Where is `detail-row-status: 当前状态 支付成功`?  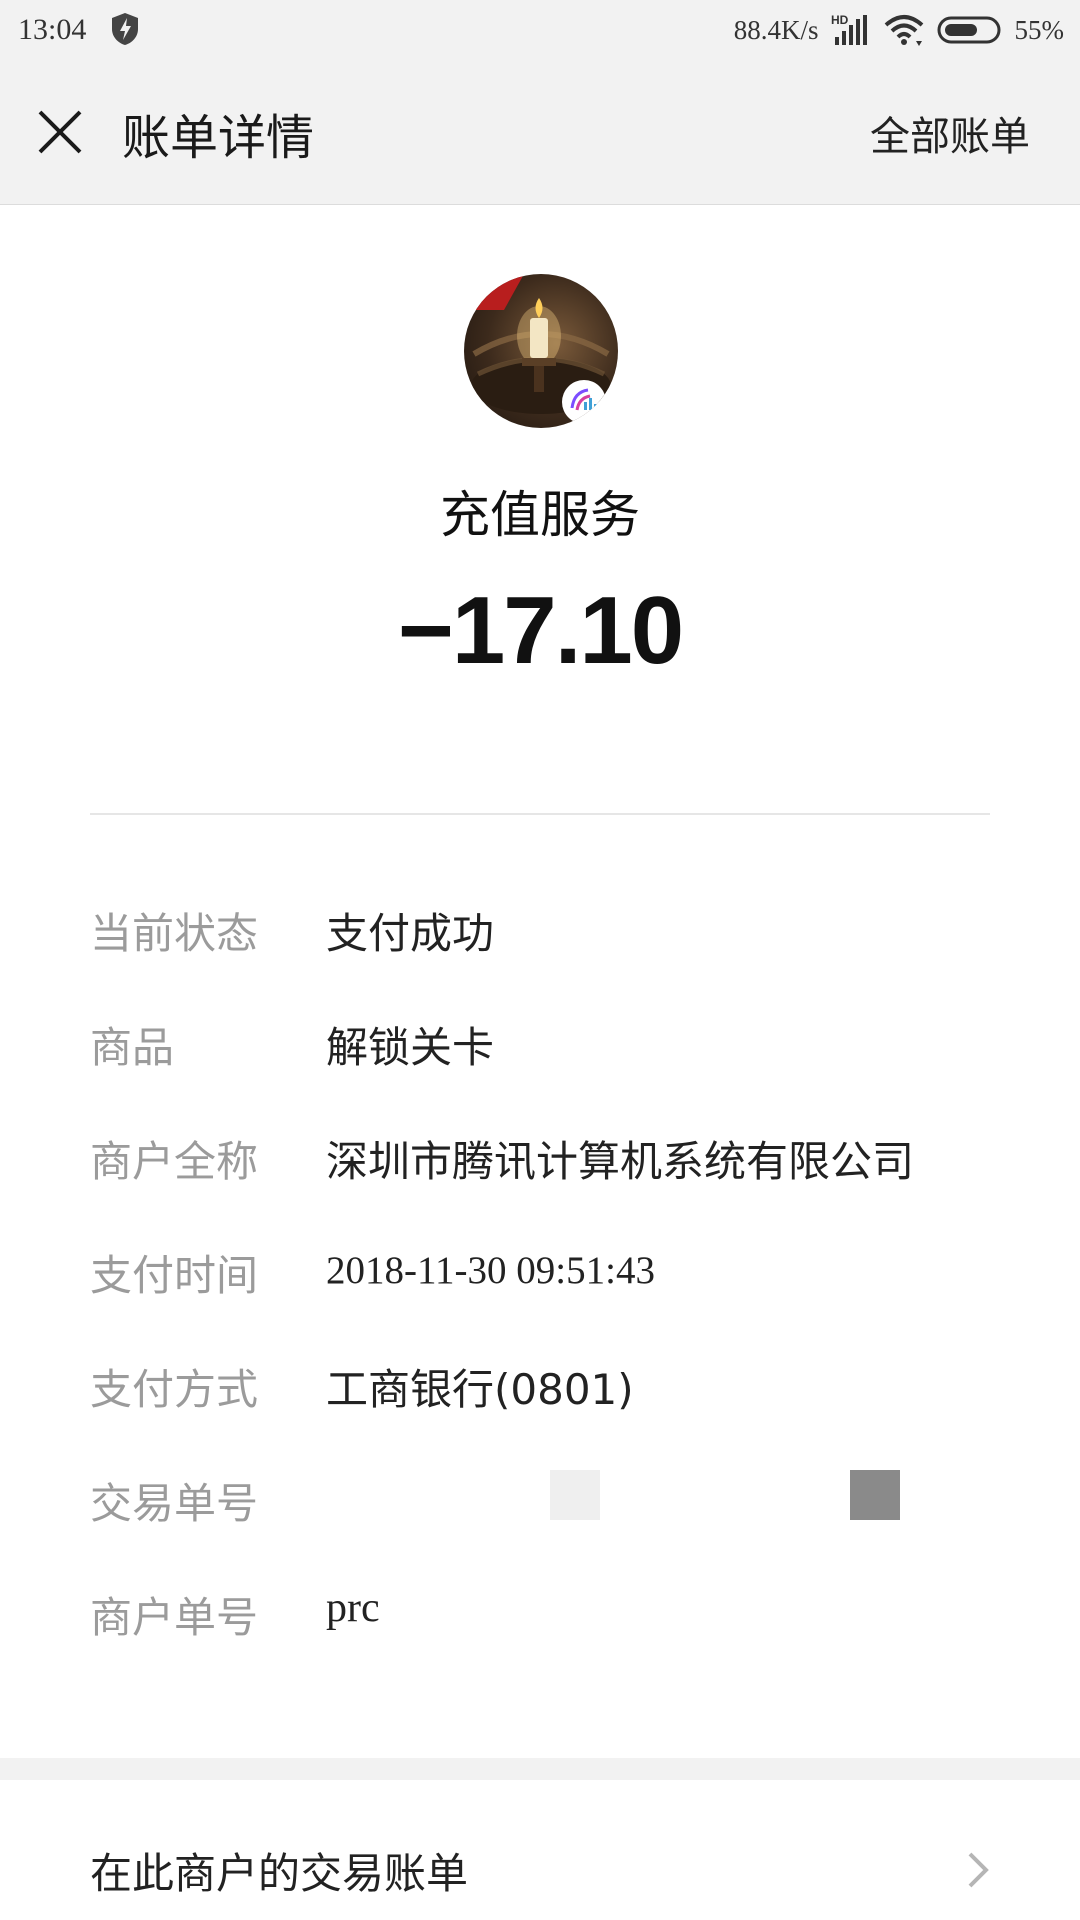
detail-row-status: 当前状态 支付成功 is located at coordinates (540, 930).